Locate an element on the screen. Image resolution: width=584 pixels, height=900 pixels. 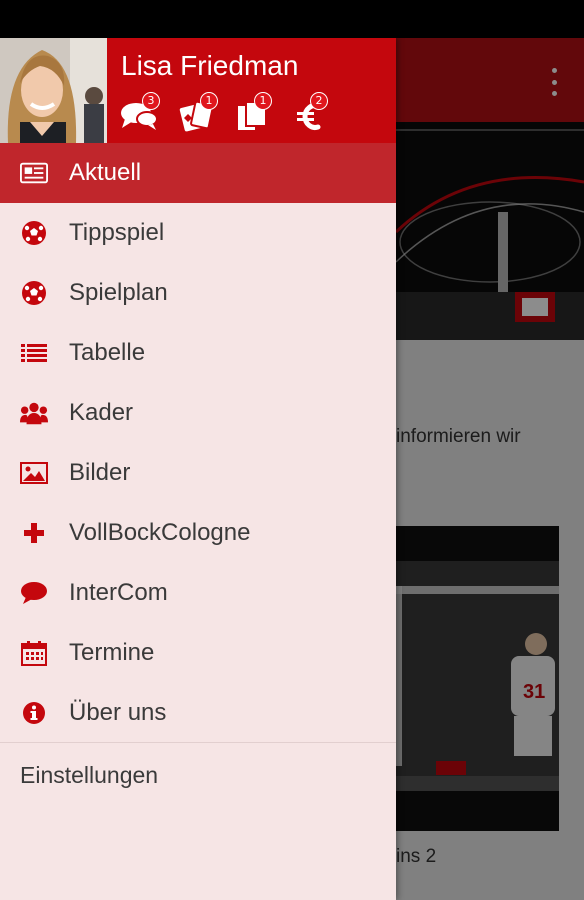
menu-item-vollbockcologne: VollBockCologne is located at coordinates (198, 533).